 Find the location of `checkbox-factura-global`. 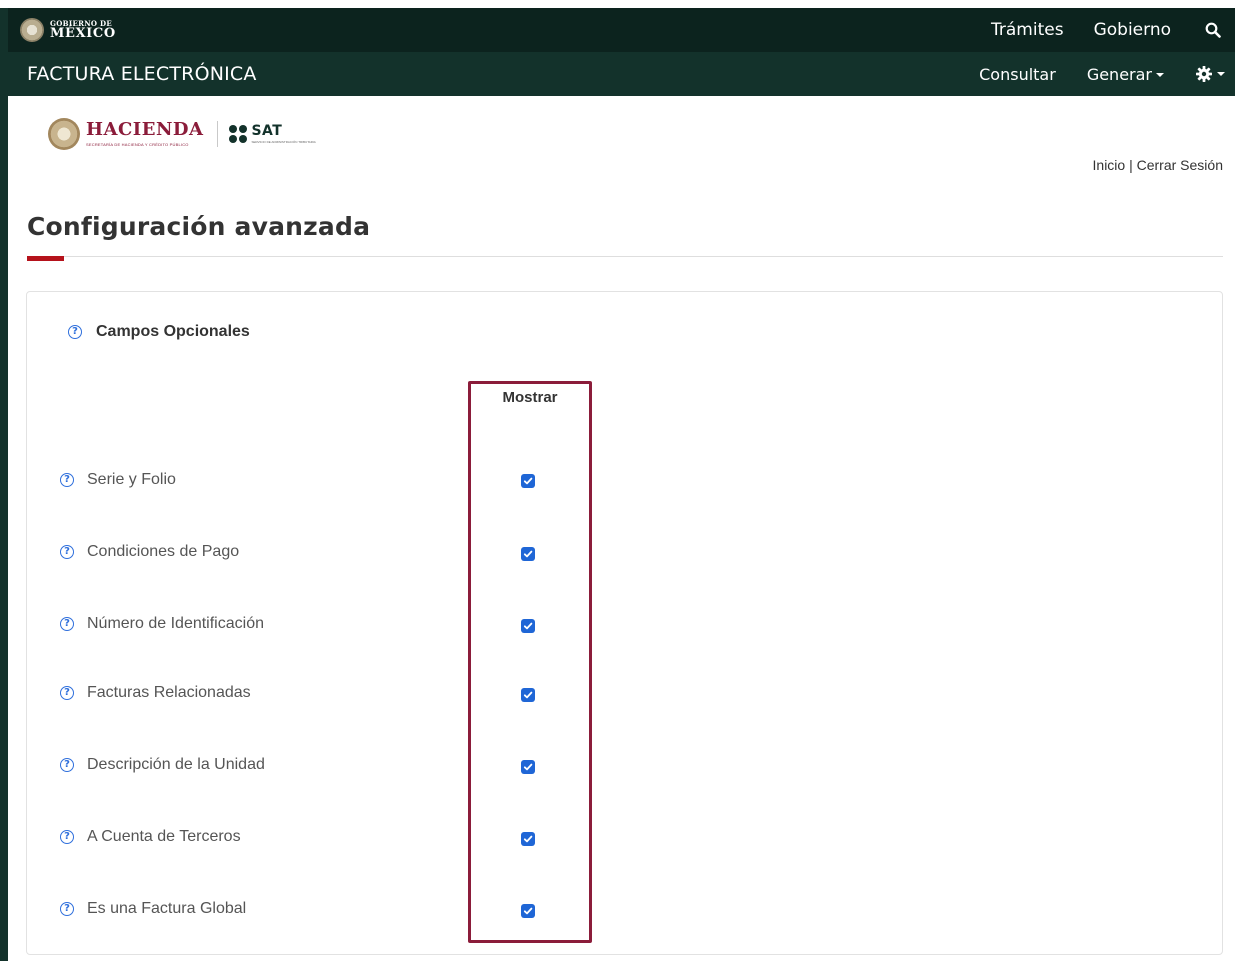

checkbox-factura-global is located at coordinates (528, 911).